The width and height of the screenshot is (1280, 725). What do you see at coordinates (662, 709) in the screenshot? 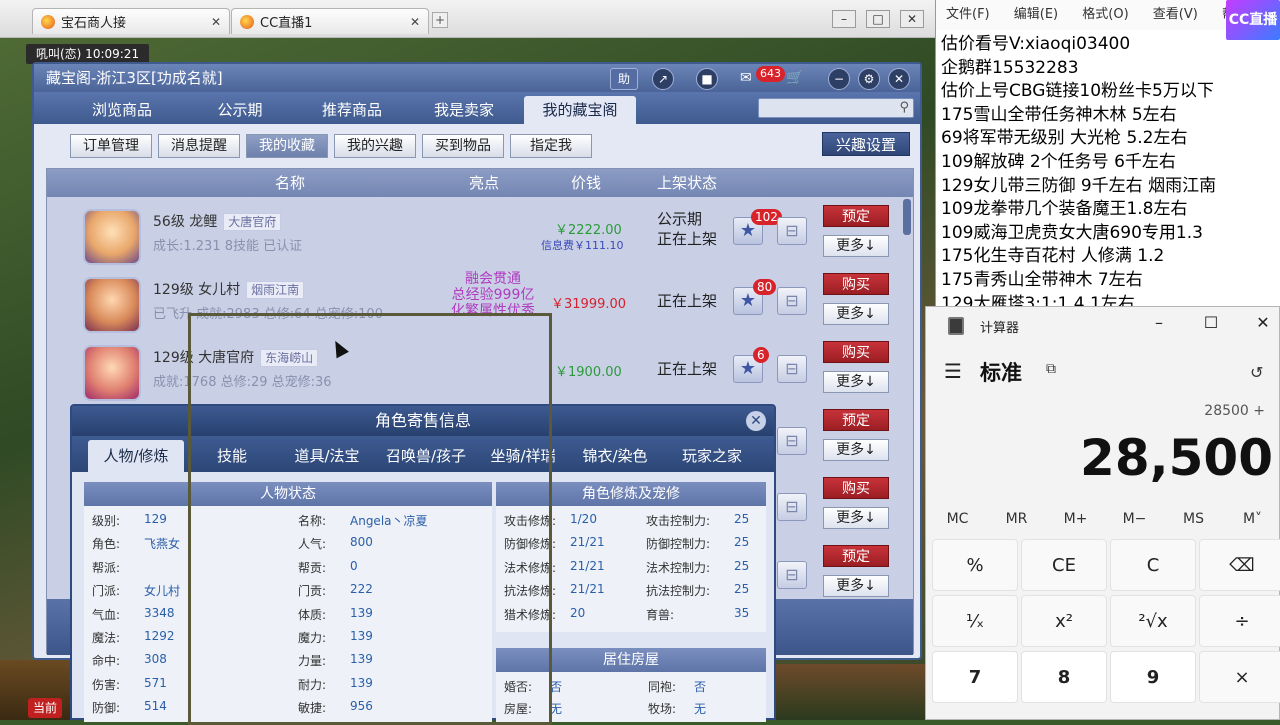
I see `kv-key: 牧场:` at bounding box center [662, 709].